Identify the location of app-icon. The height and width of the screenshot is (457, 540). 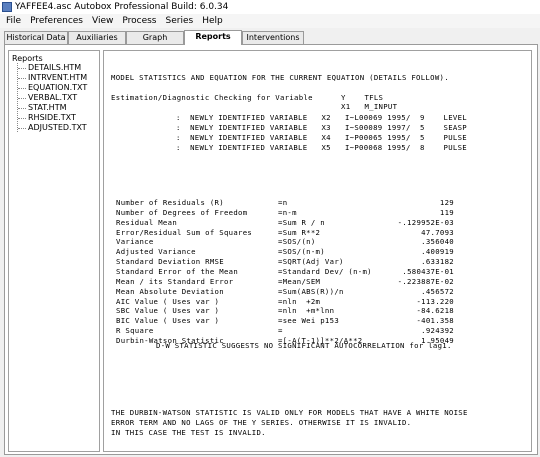
(7, 7).